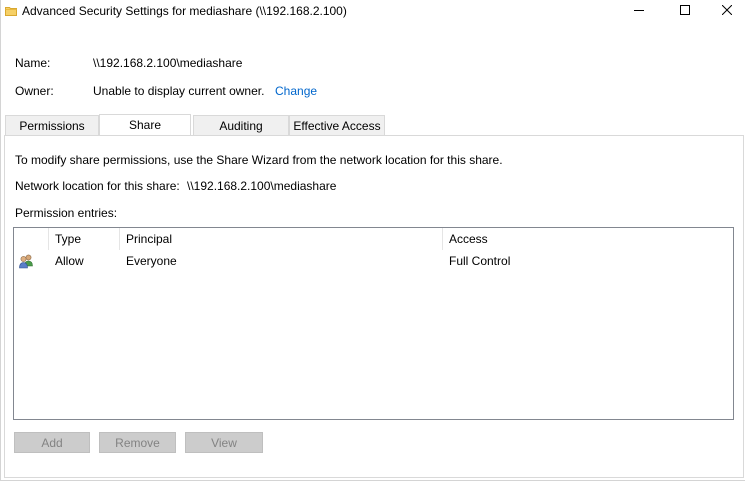  What do you see at coordinates (26, 261) in the screenshot?
I see `users-group-icon` at bounding box center [26, 261].